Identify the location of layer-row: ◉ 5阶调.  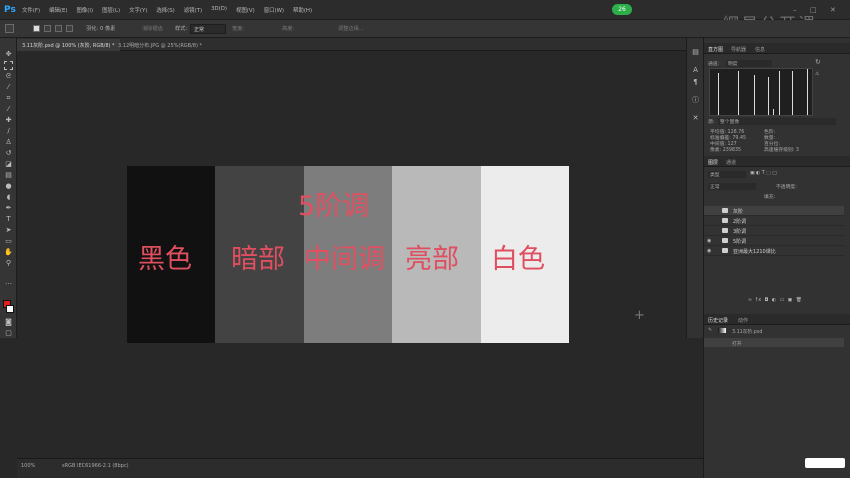
(774, 241).